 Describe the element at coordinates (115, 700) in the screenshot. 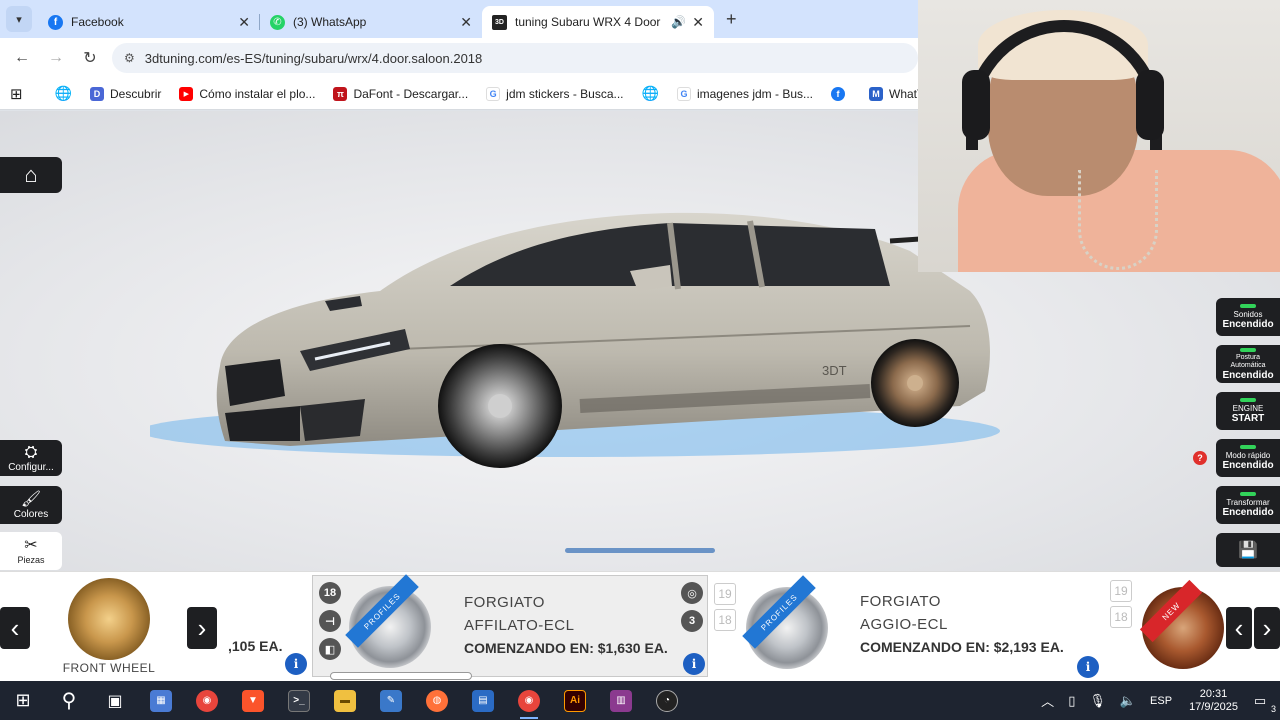

I see `task-view-icon: ▣` at that location.